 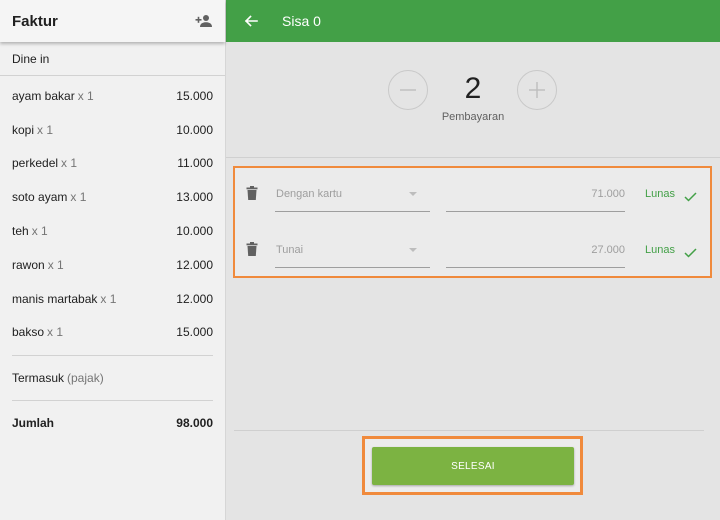 I want to click on finish-button: SELESAI, so click(x=473, y=466).